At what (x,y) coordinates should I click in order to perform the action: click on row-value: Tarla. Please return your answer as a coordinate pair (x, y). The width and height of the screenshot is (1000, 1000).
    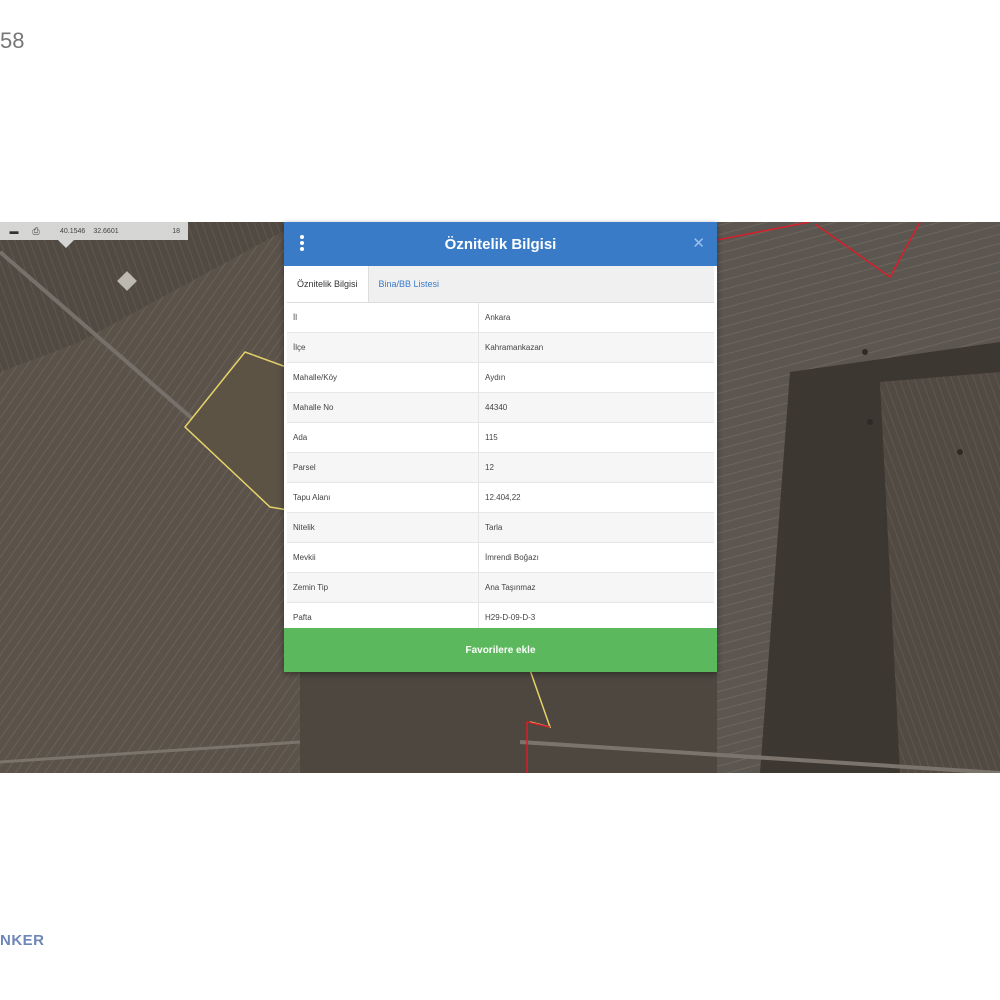
    Looking at the image, I should click on (596, 527).